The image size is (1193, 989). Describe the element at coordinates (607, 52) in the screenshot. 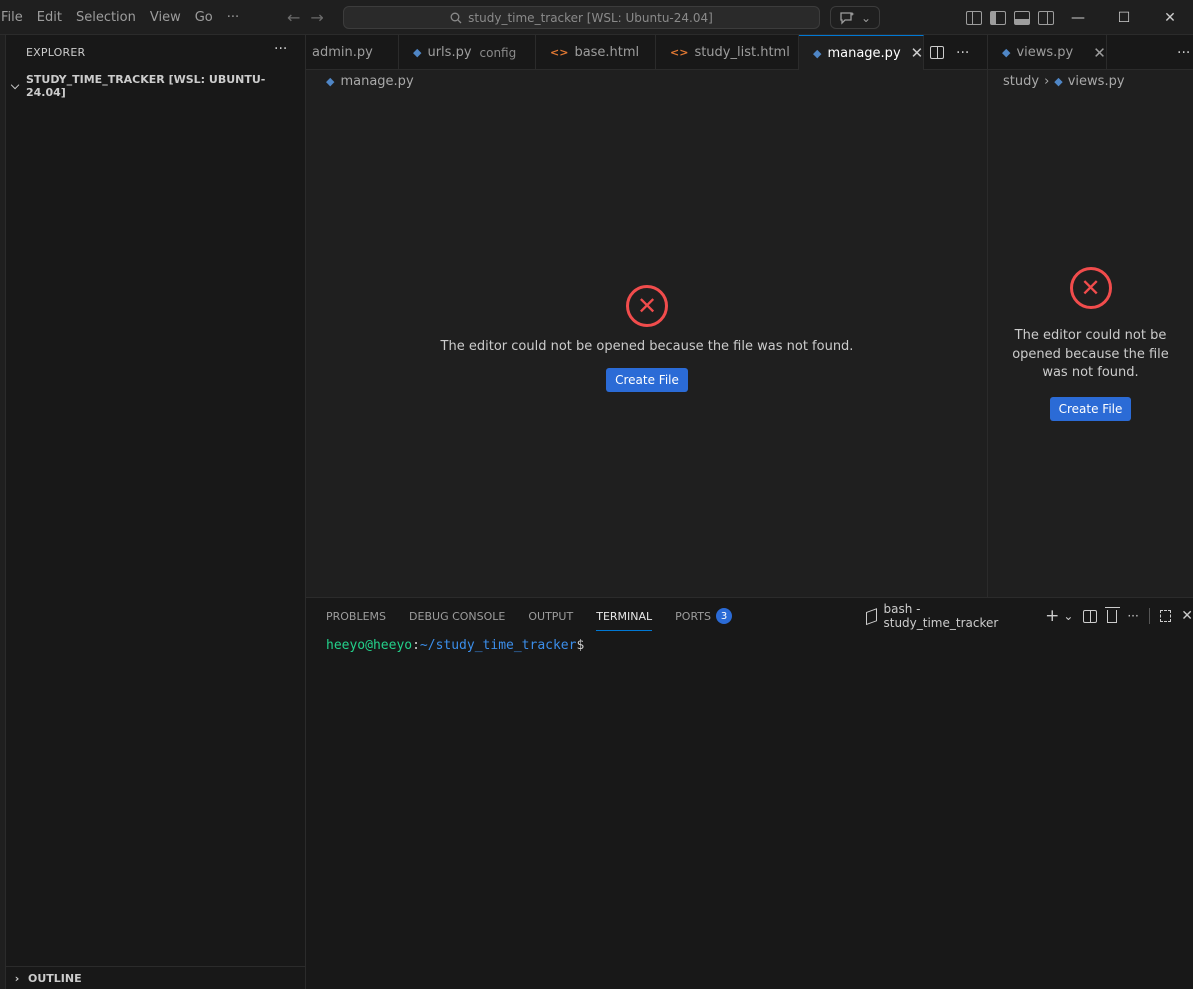

I see `tab-label: base.html` at that location.